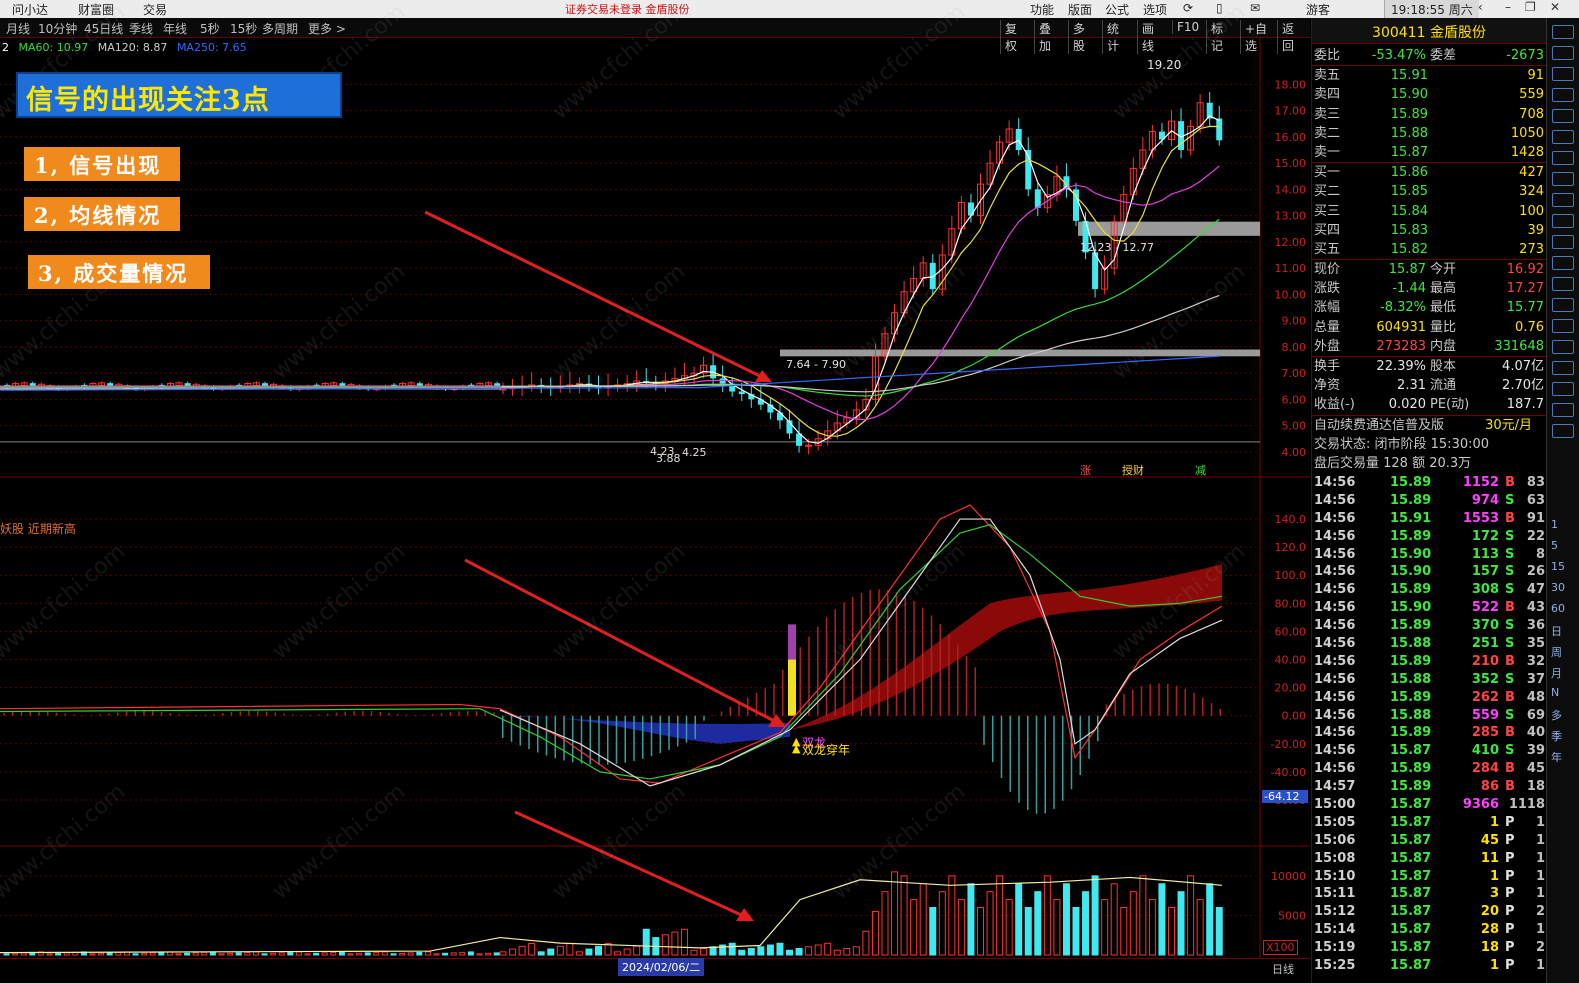  I want to click on trade-volume: 285, so click(1485, 733).